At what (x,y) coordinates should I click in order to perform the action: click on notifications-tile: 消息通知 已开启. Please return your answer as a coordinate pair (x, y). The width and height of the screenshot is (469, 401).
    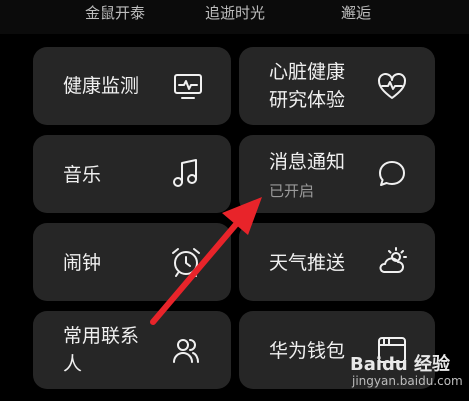
    Looking at the image, I should click on (337, 174).